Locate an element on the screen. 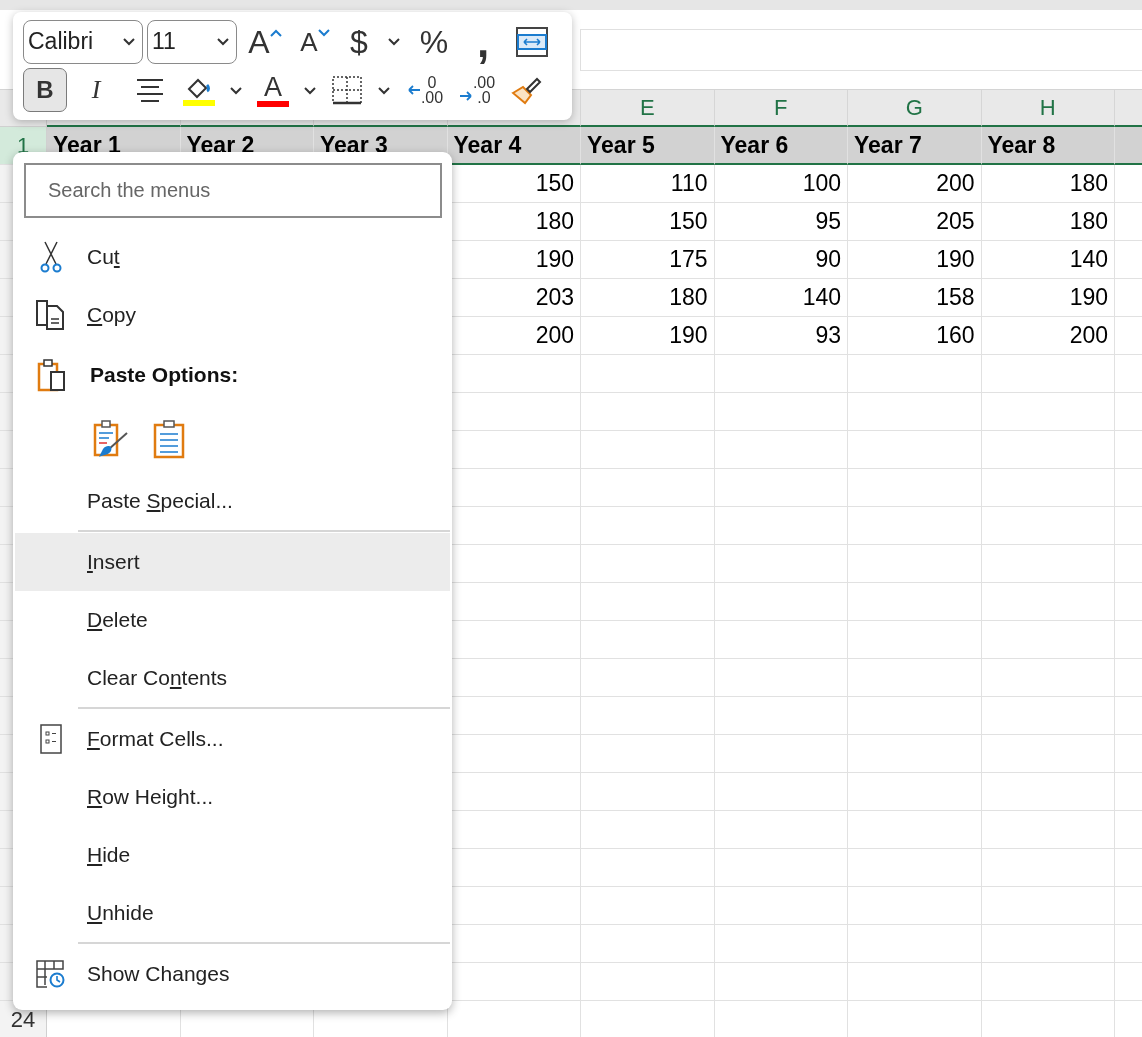  table-cell: 175 is located at coordinates (648, 260).